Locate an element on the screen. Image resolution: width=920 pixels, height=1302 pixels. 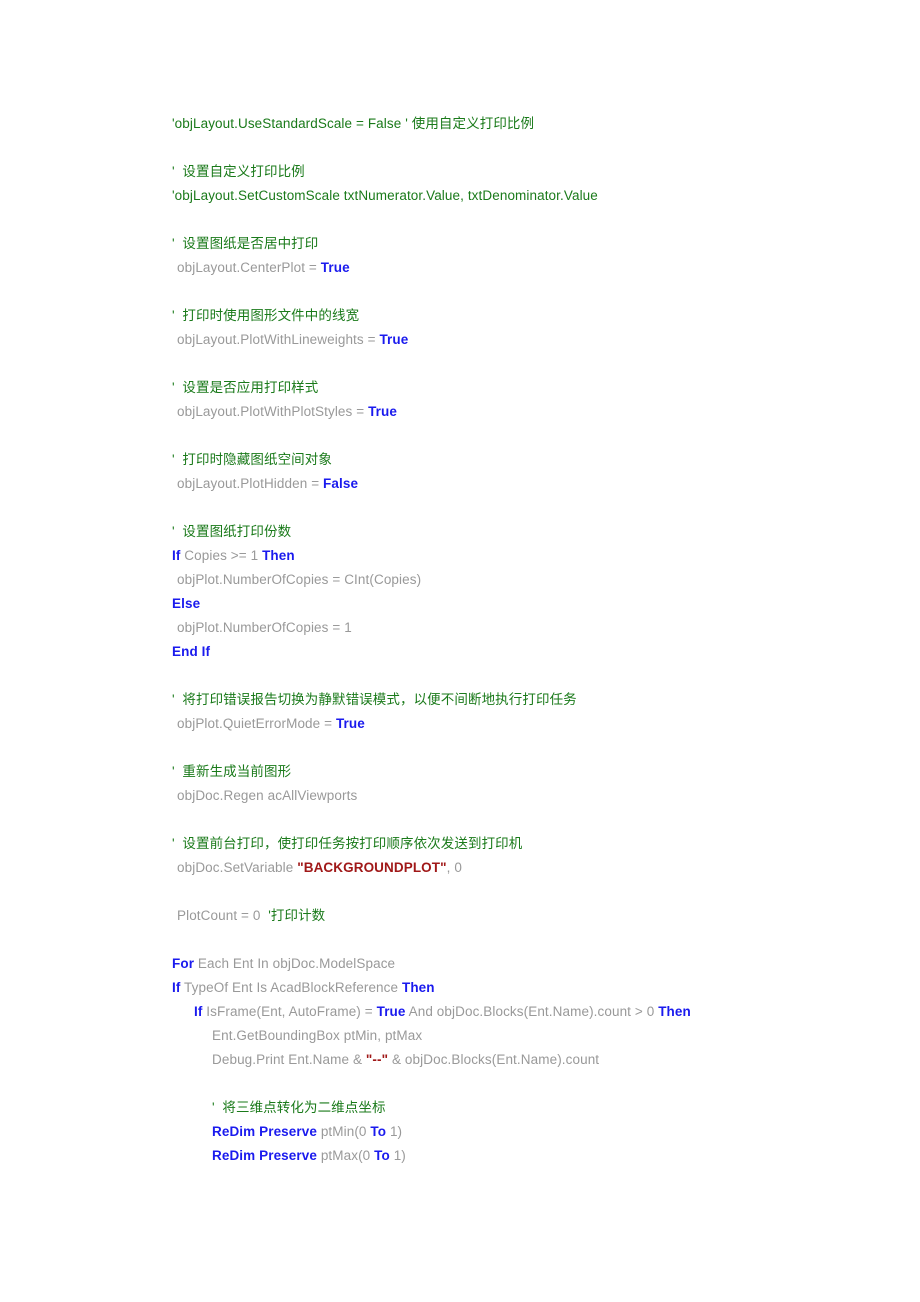
code-token-code: PlotCount = 0 is located at coordinates (223, 915).